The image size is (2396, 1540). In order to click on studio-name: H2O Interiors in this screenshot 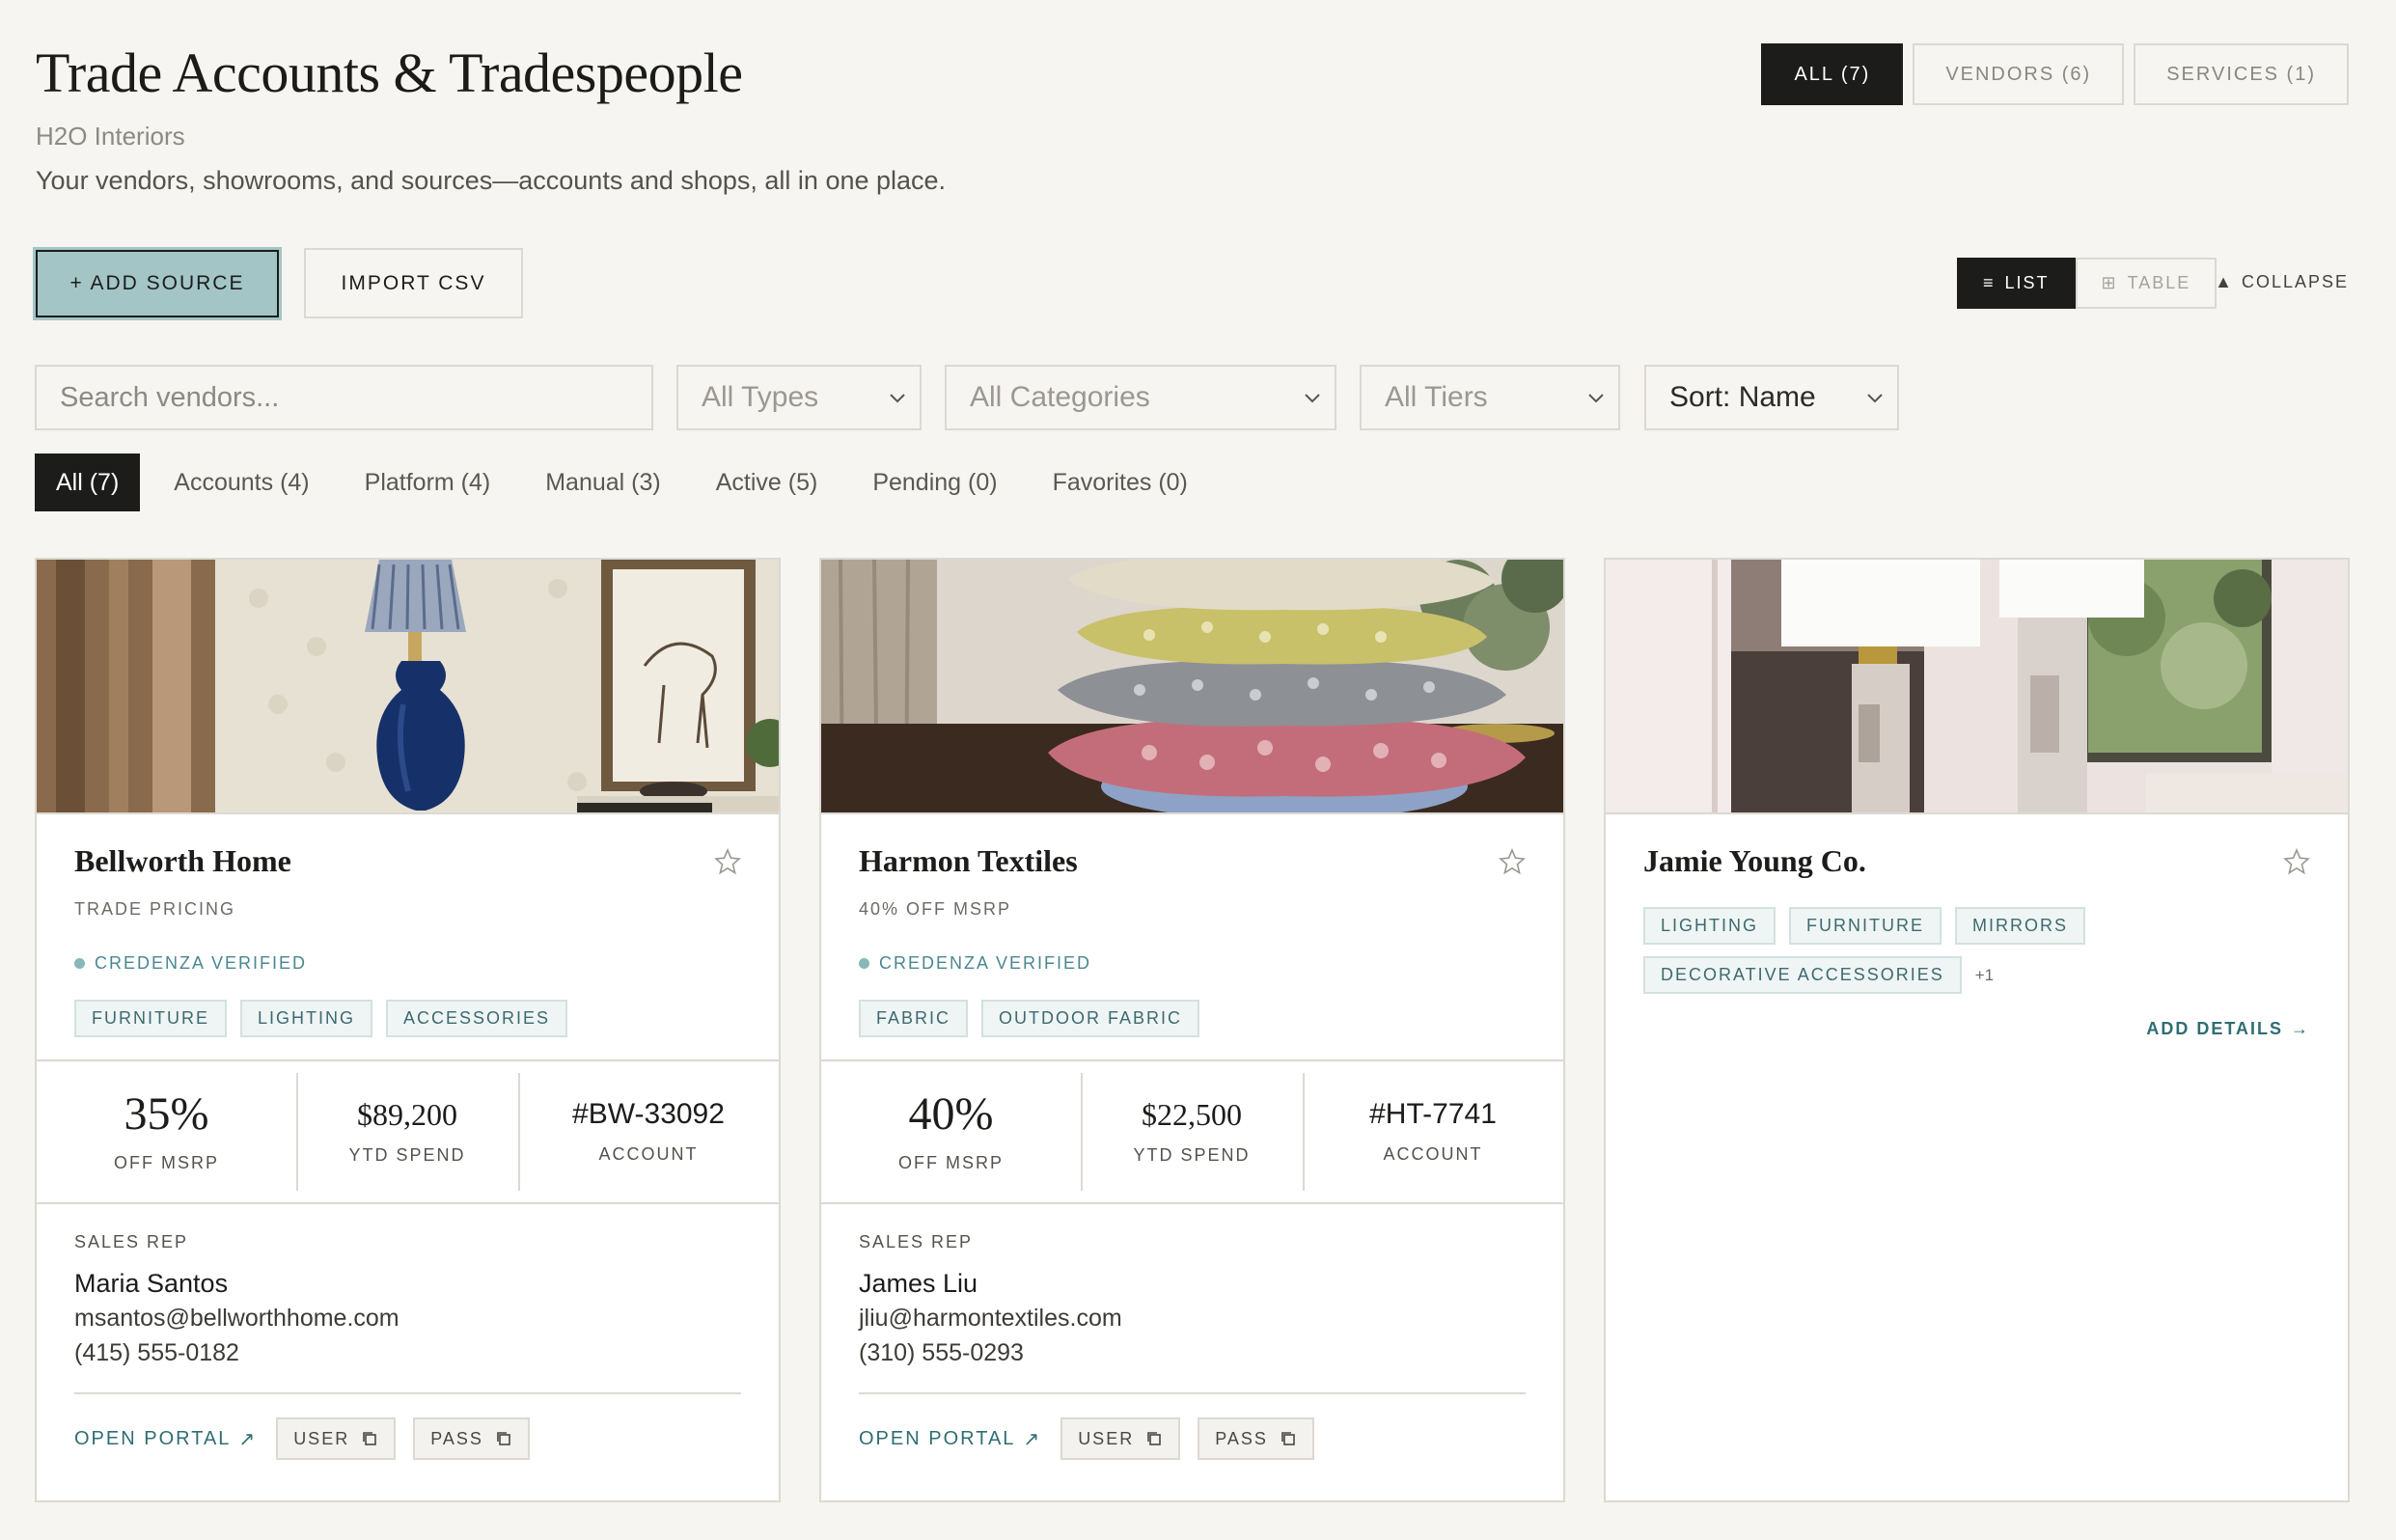, I will do `click(110, 136)`.